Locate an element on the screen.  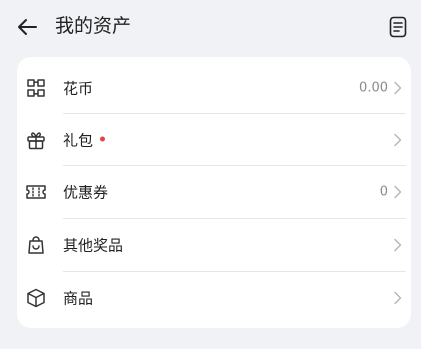
page-title: 我的资产 is located at coordinates (93, 26).